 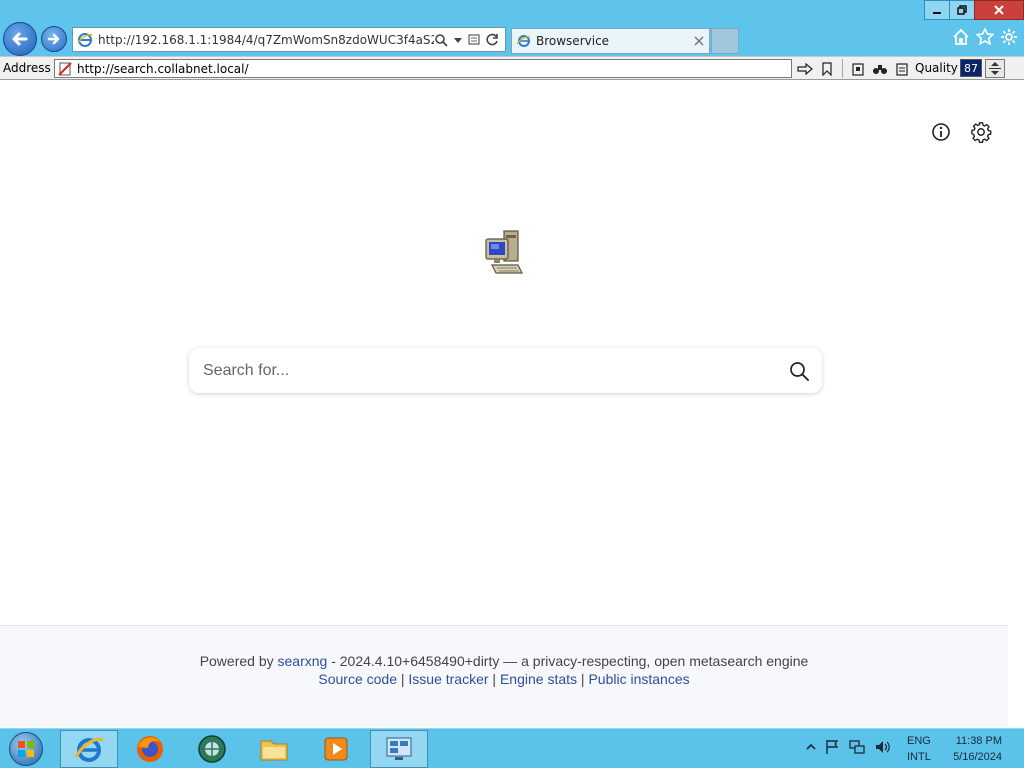 I want to click on paste-button, so click(x=902, y=68).